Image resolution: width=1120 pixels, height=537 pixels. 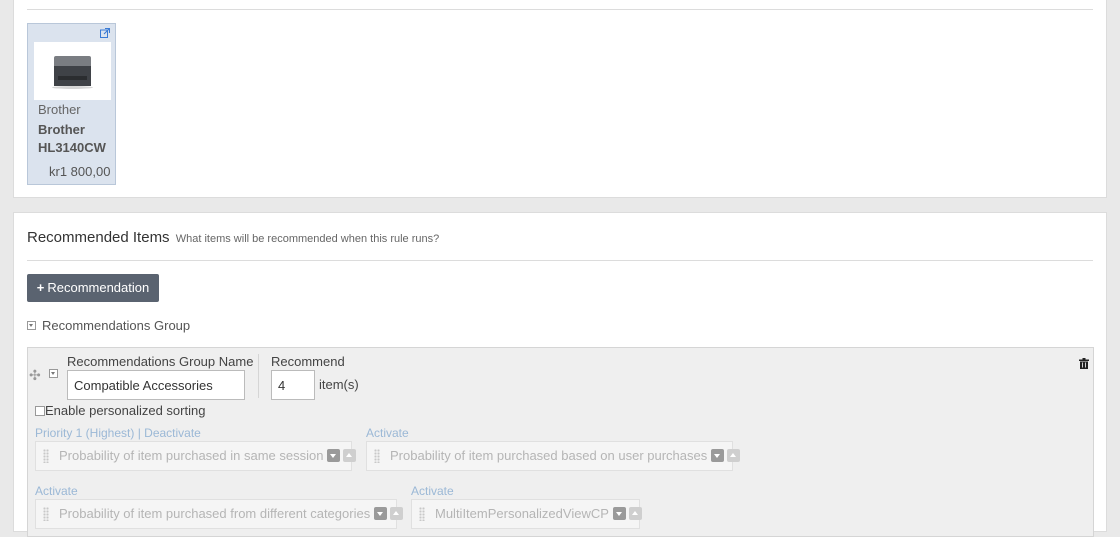 I want to click on items-suffix: item(s), so click(x=339, y=384).